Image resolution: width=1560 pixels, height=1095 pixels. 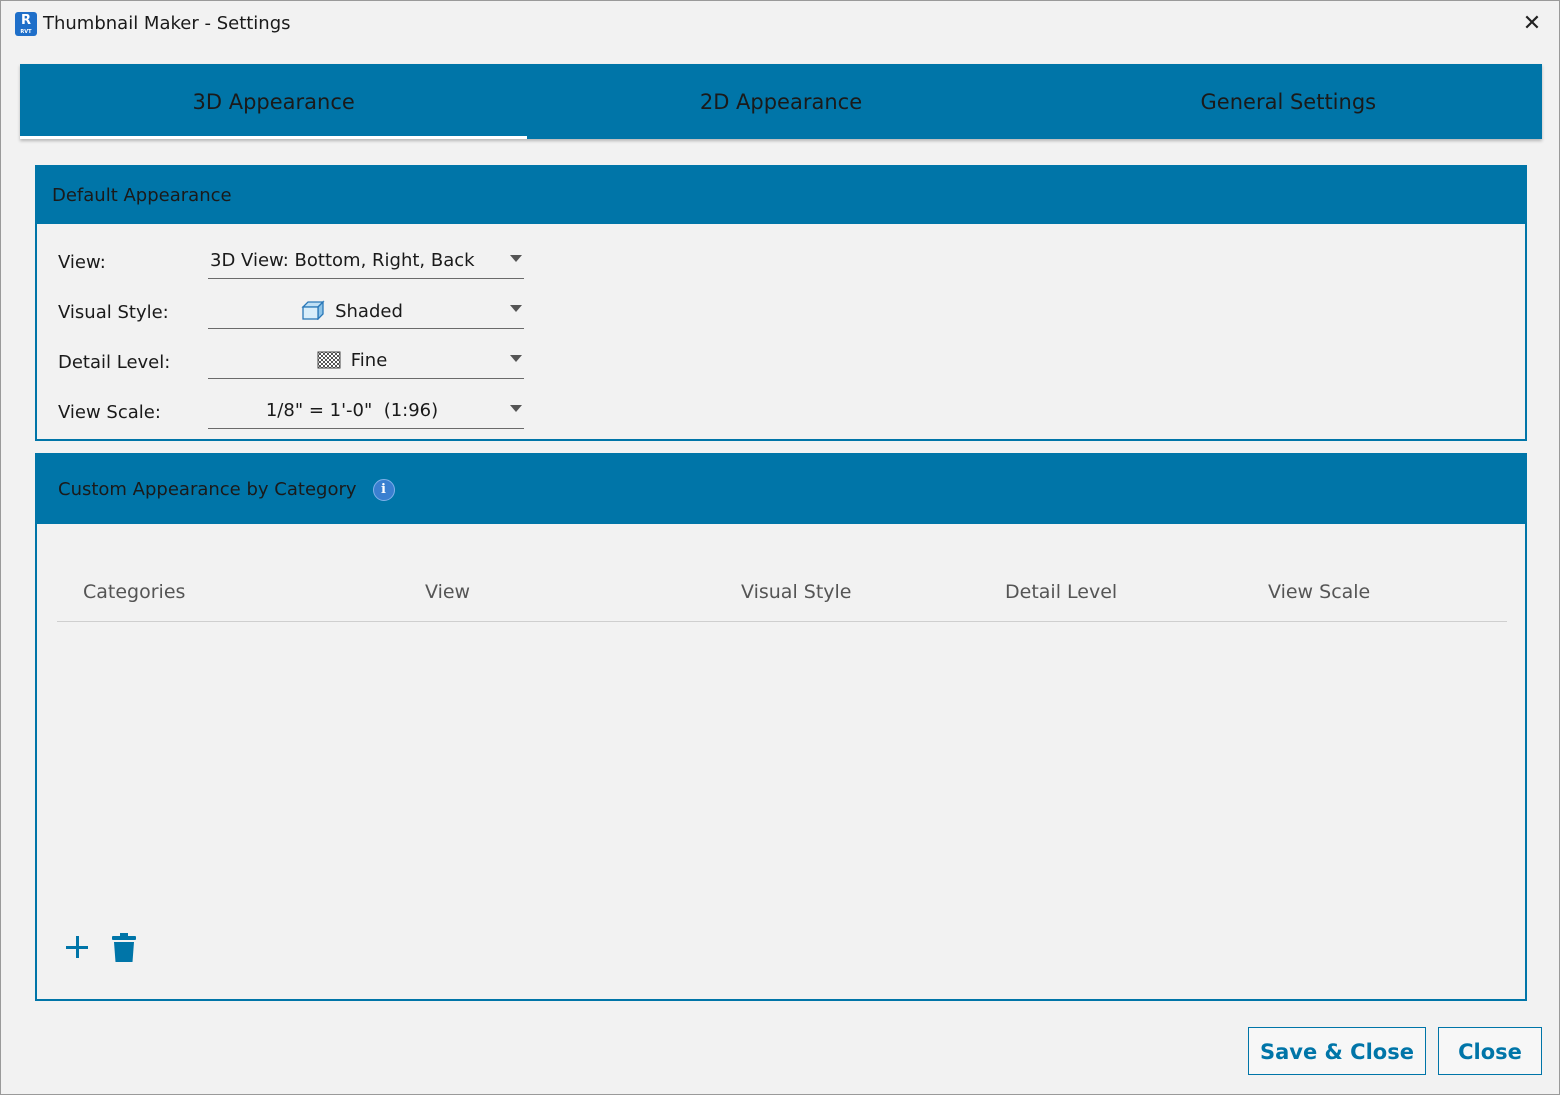 I want to click on view-scale-label: View Scale:, so click(x=109, y=412).